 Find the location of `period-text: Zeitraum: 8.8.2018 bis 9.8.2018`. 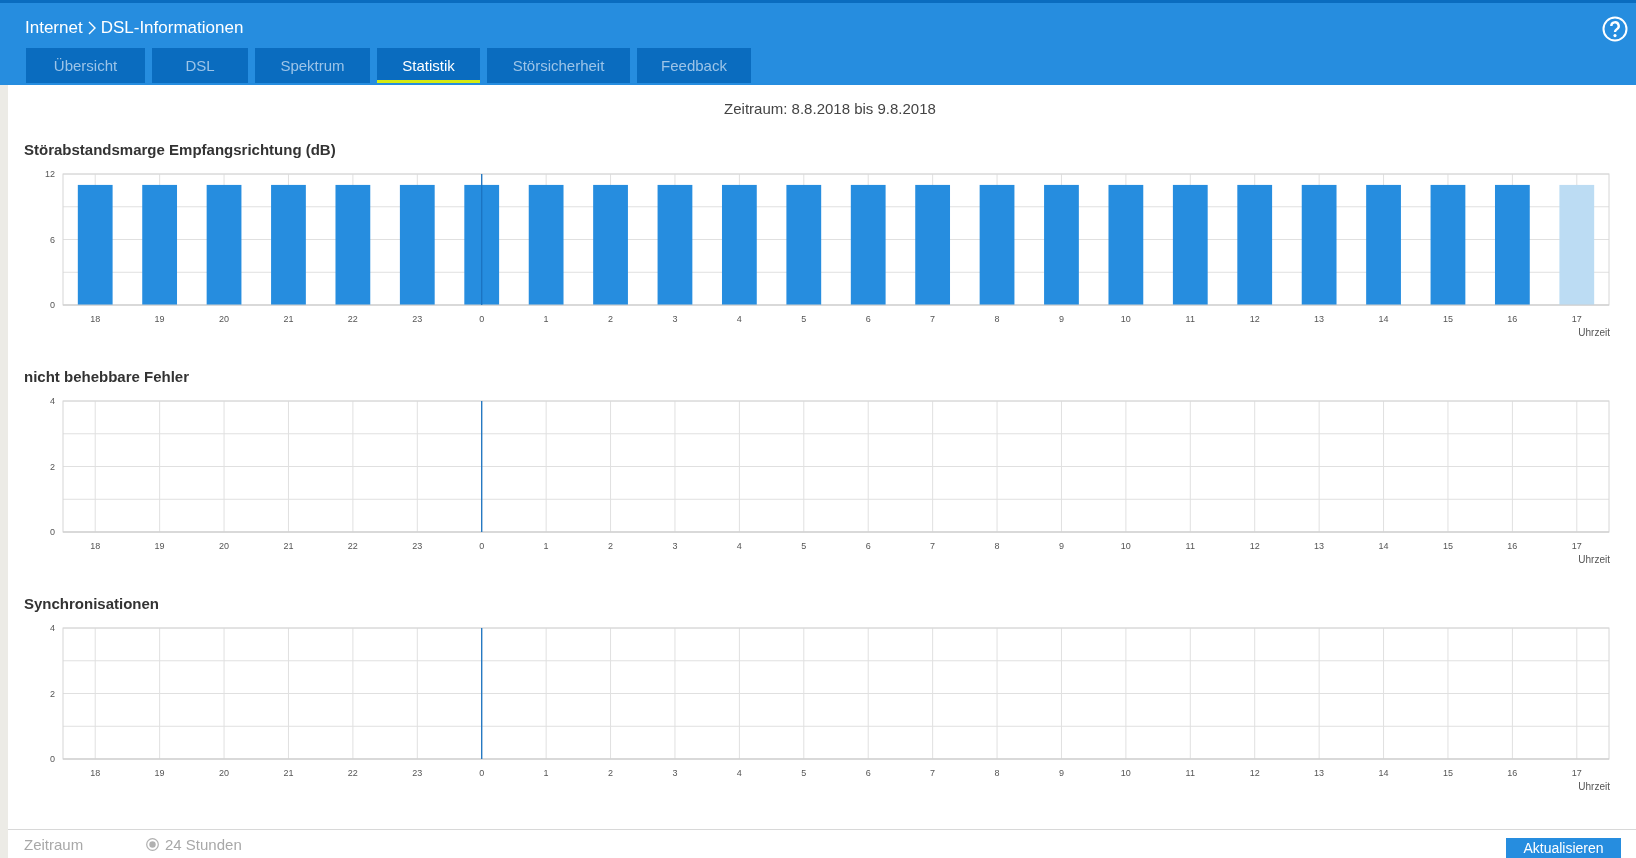

period-text: Zeitraum: 8.8.2018 bis 9.8.2018 is located at coordinates (830, 109).